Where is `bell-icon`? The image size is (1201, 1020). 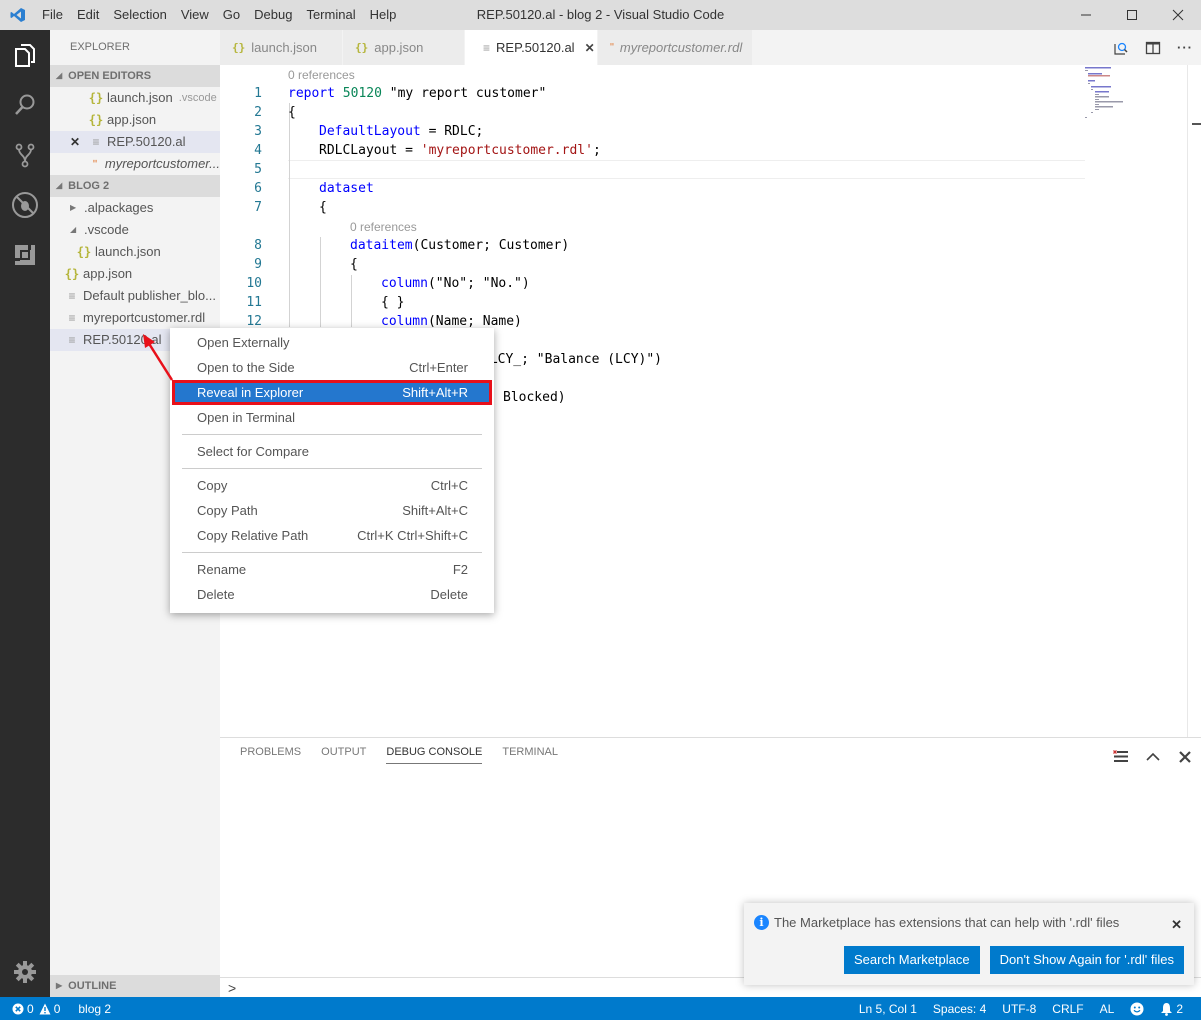 bell-icon is located at coordinates (1167, 1009).